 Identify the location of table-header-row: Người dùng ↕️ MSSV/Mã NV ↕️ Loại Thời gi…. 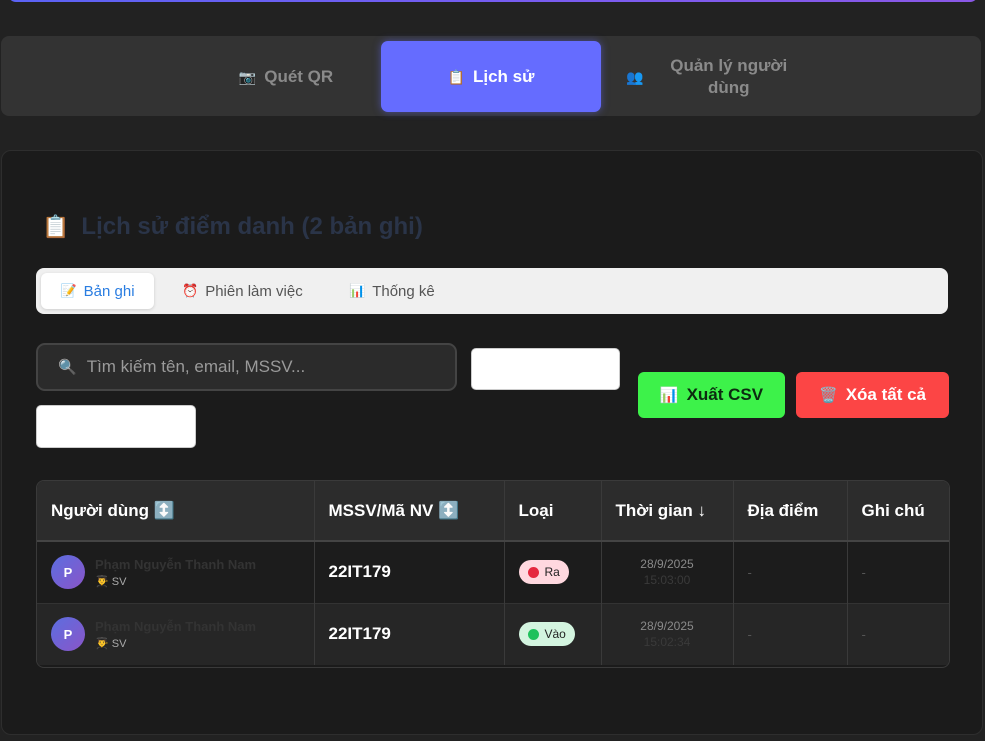
(493, 511).